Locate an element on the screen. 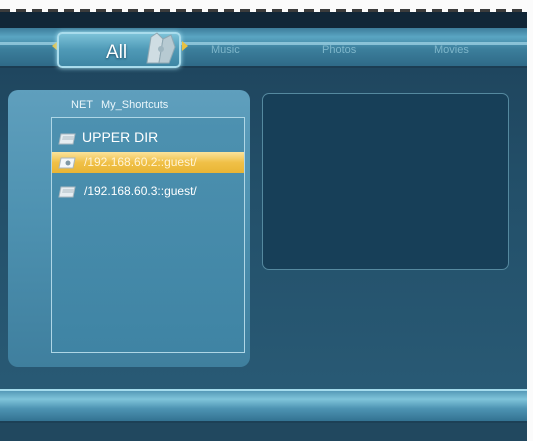 The height and width of the screenshot is (441, 533). breadcrumb: NET My_Shortcuts is located at coordinates (123, 105).